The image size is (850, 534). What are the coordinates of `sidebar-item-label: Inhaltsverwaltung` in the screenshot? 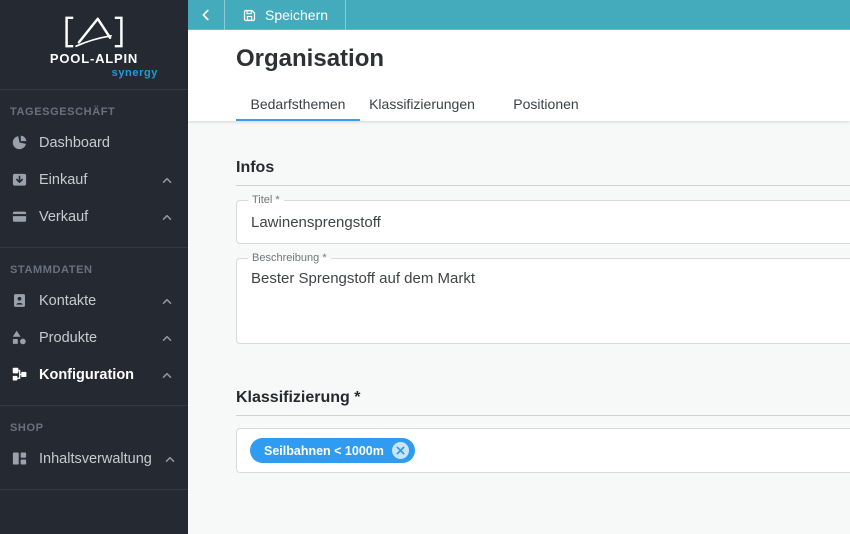 It's located at (95, 458).